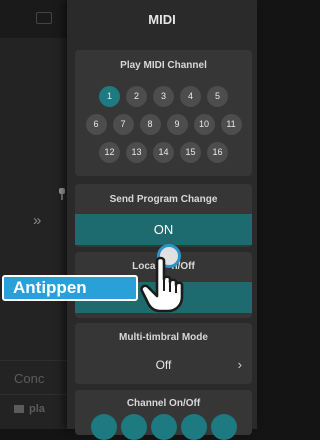  I want to click on channel-row-1: 1 2 3 4 5, so click(163, 96).